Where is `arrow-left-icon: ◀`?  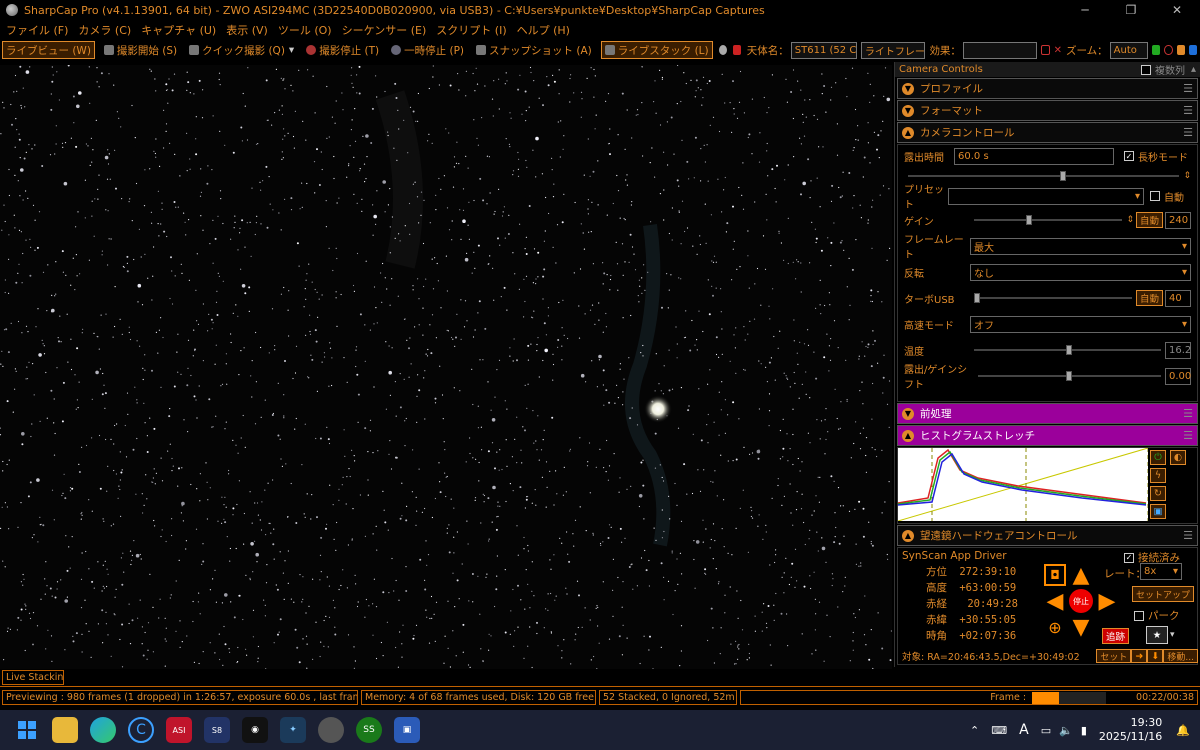 arrow-left-icon: ◀ is located at coordinates (1055, 601).